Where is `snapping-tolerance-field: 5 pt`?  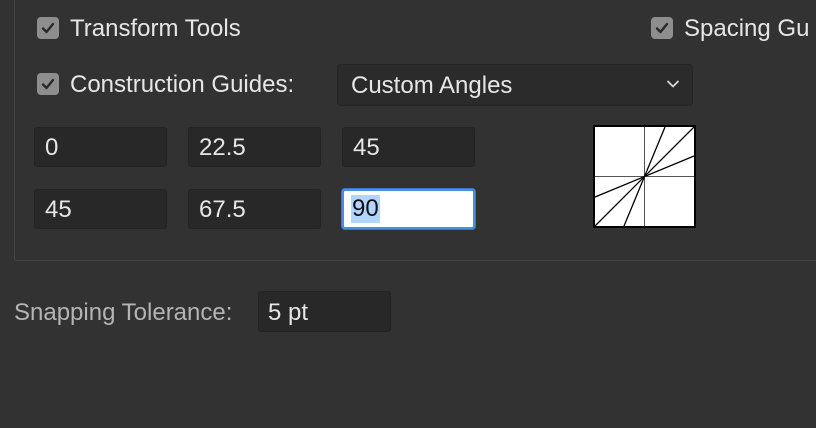 snapping-tolerance-field: 5 pt is located at coordinates (324, 311).